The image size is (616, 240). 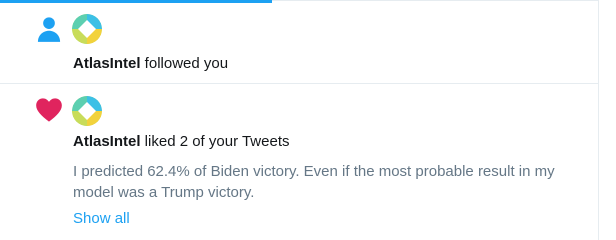 What do you see at coordinates (184, 63) in the screenshot?
I see `notification-action: followed you` at bounding box center [184, 63].